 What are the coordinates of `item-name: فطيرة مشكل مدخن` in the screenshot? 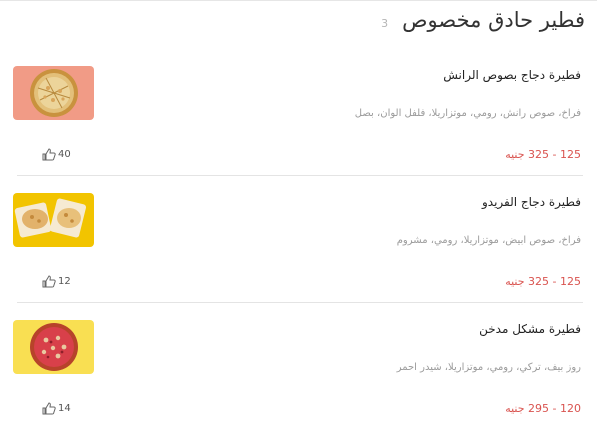 It's located at (530, 329).